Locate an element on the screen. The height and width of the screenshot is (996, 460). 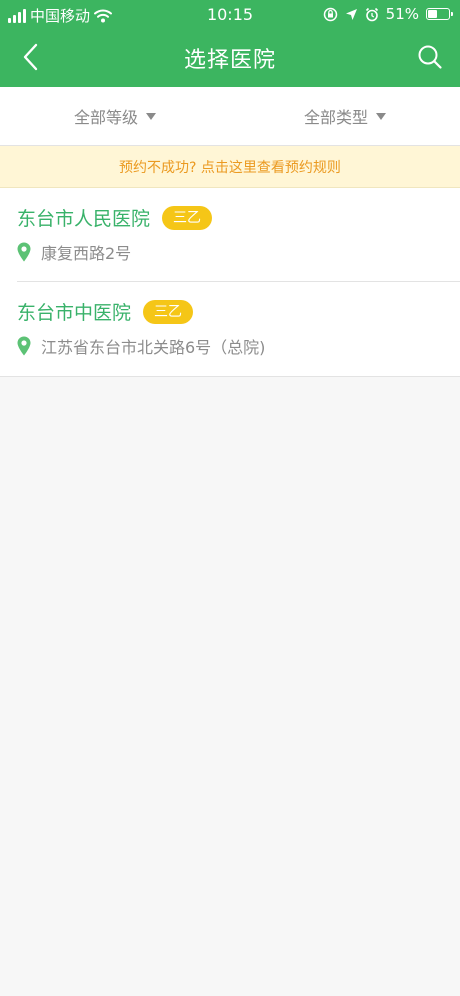
type-filter-dropdown: 全部类型 is located at coordinates (345, 116).